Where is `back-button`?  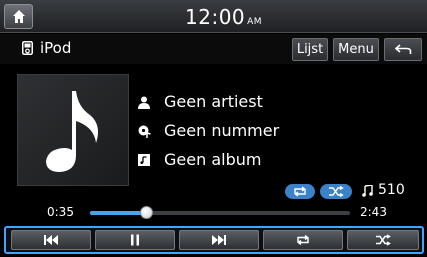 back-button is located at coordinates (403, 49).